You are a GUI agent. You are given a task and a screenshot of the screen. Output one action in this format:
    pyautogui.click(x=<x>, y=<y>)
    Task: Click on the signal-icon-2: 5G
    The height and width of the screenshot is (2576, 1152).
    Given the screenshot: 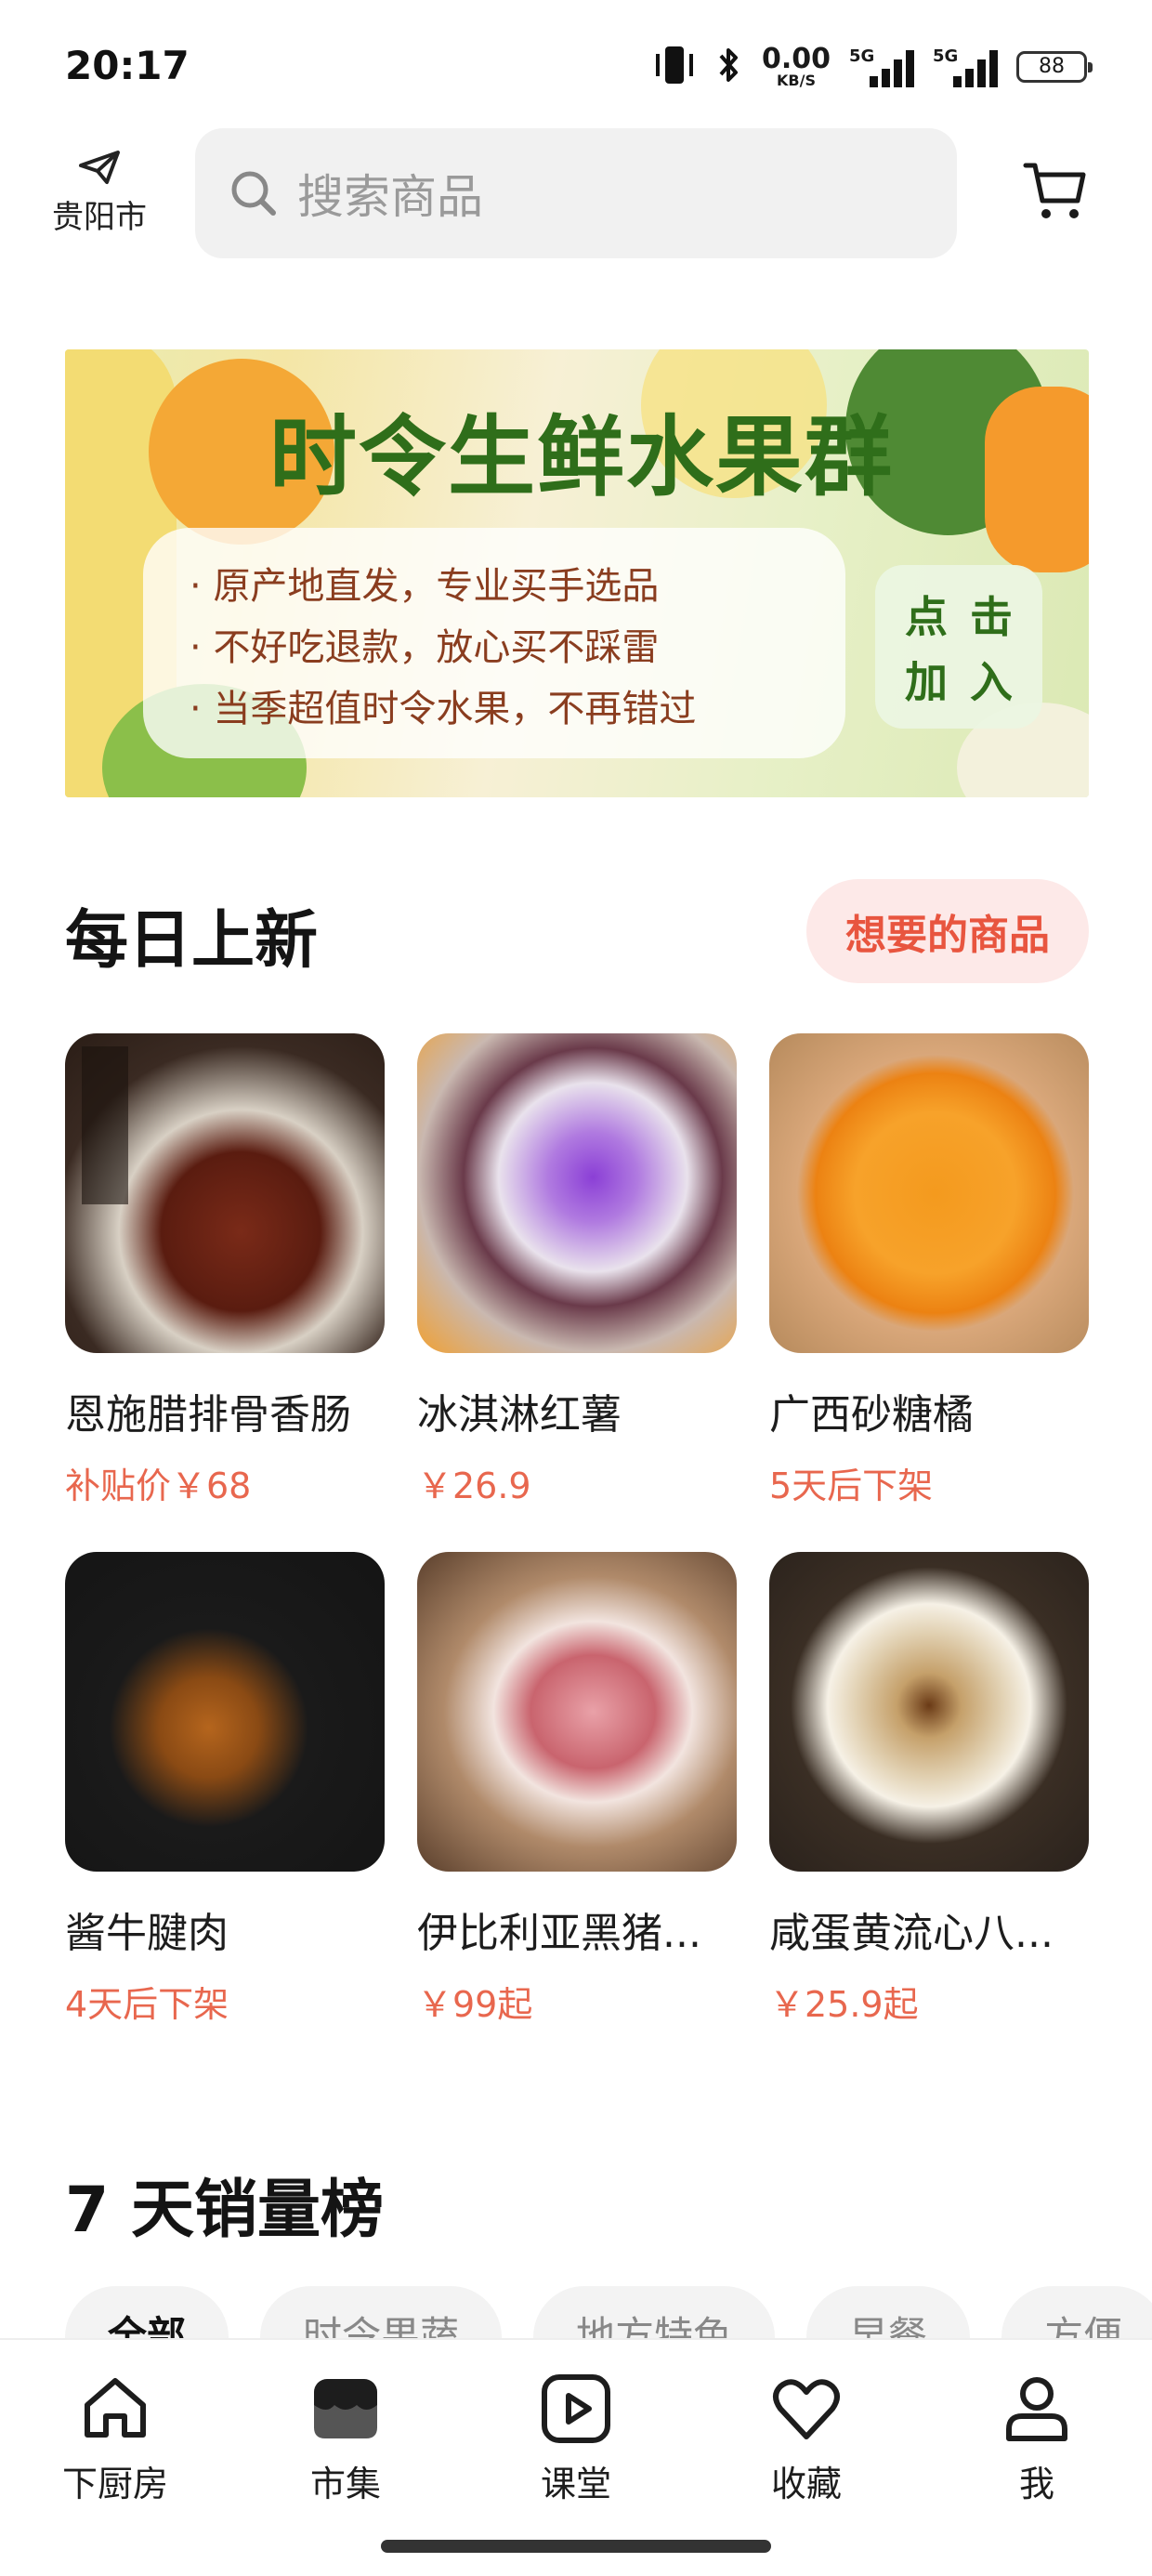 What is the action you would take?
    pyautogui.click(x=965, y=66)
    